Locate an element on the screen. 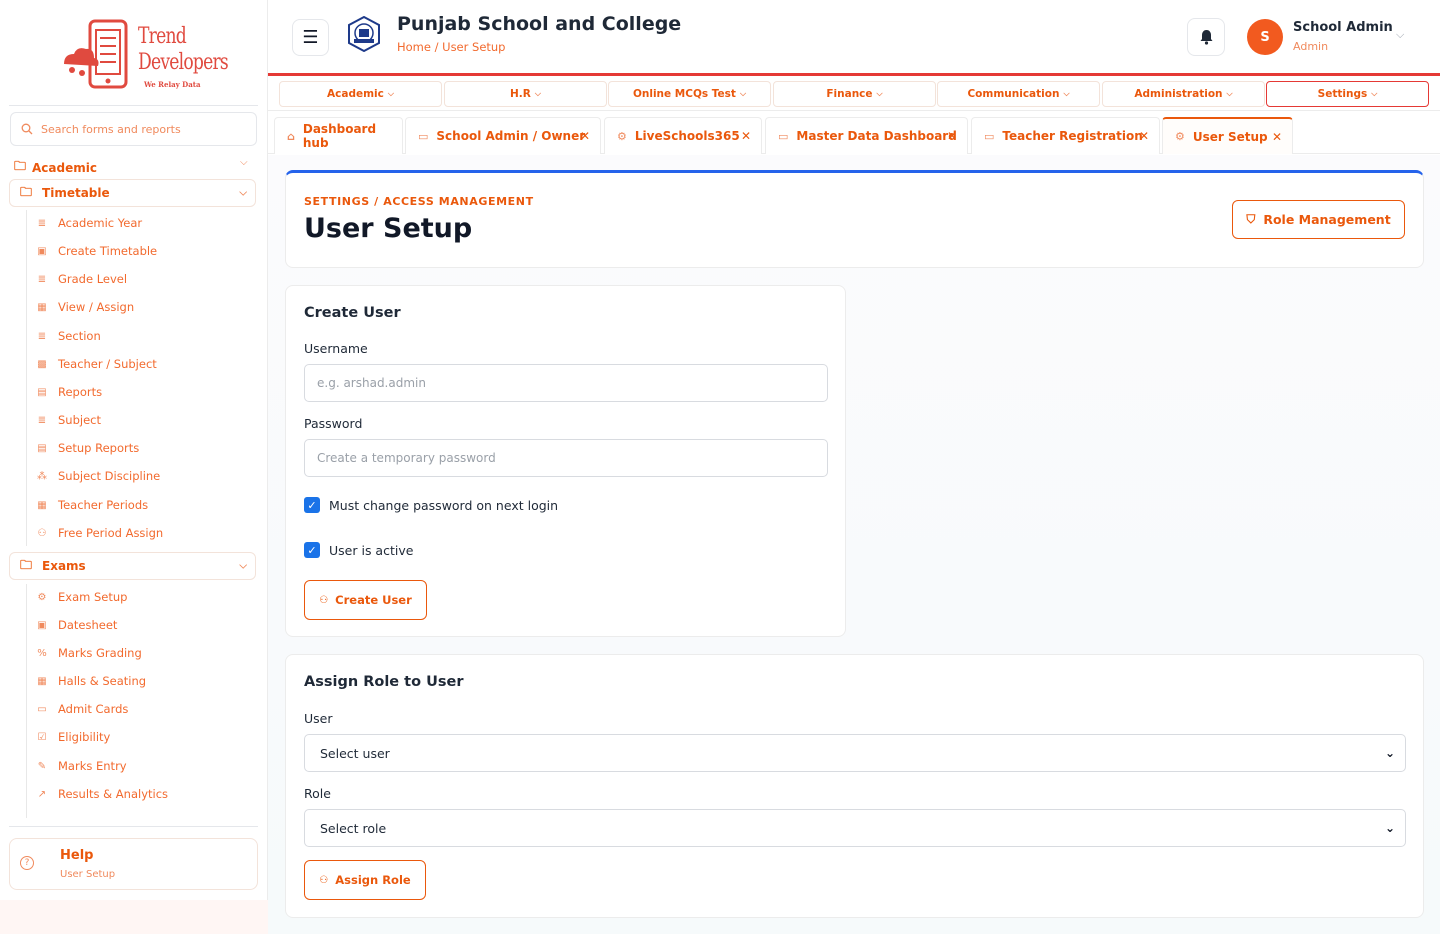 The height and width of the screenshot is (934, 1440). sidebar-item-marks-grading: % Marks Grading is located at coordinates (89, 653).